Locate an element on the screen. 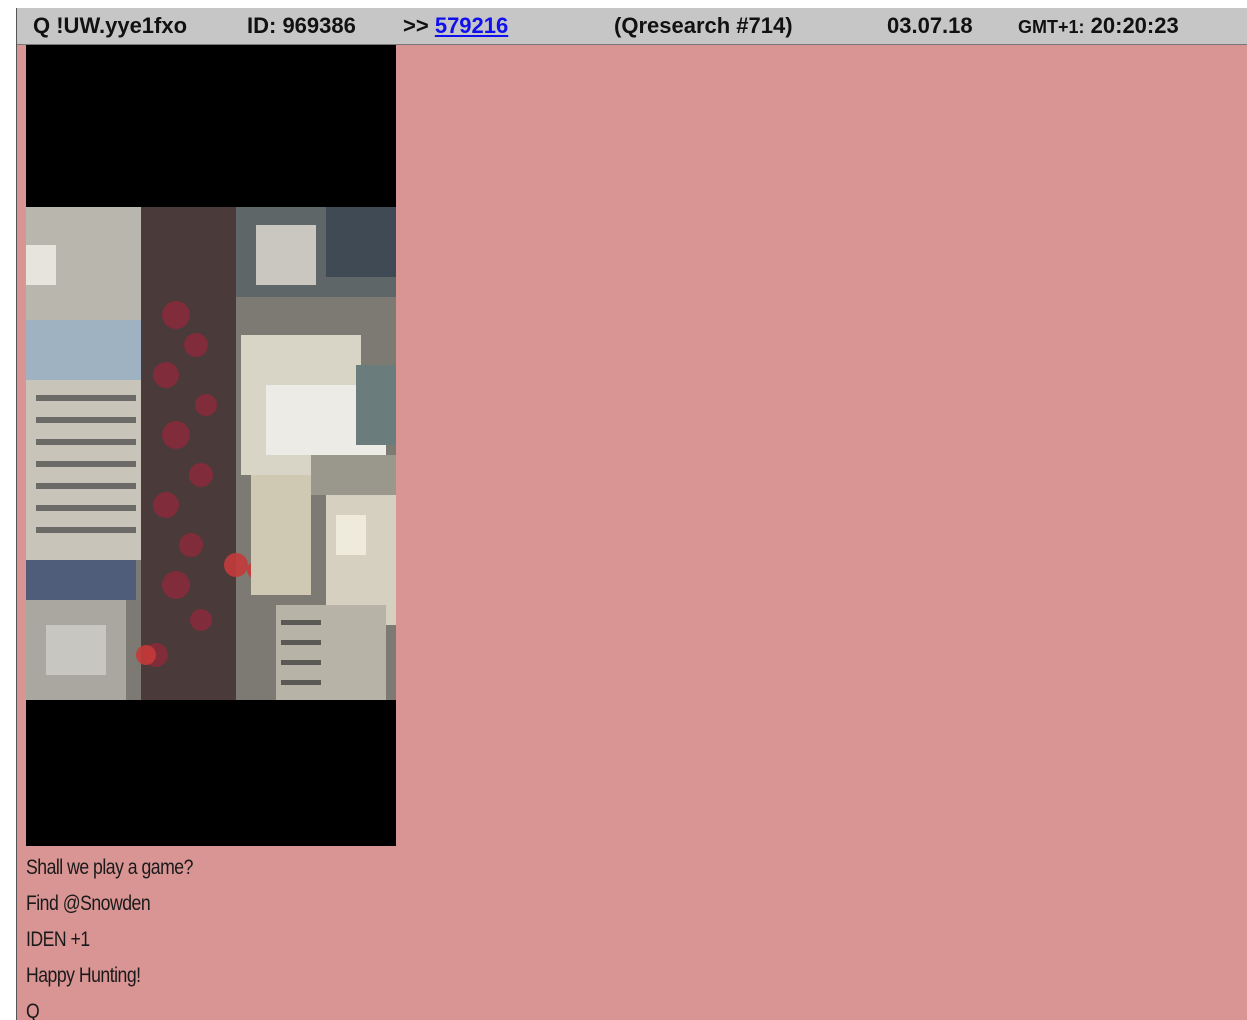 The height and width of the screenshot is (1020, 1247). reply-reference: >> 579216 is located at coordinates (455, 26).